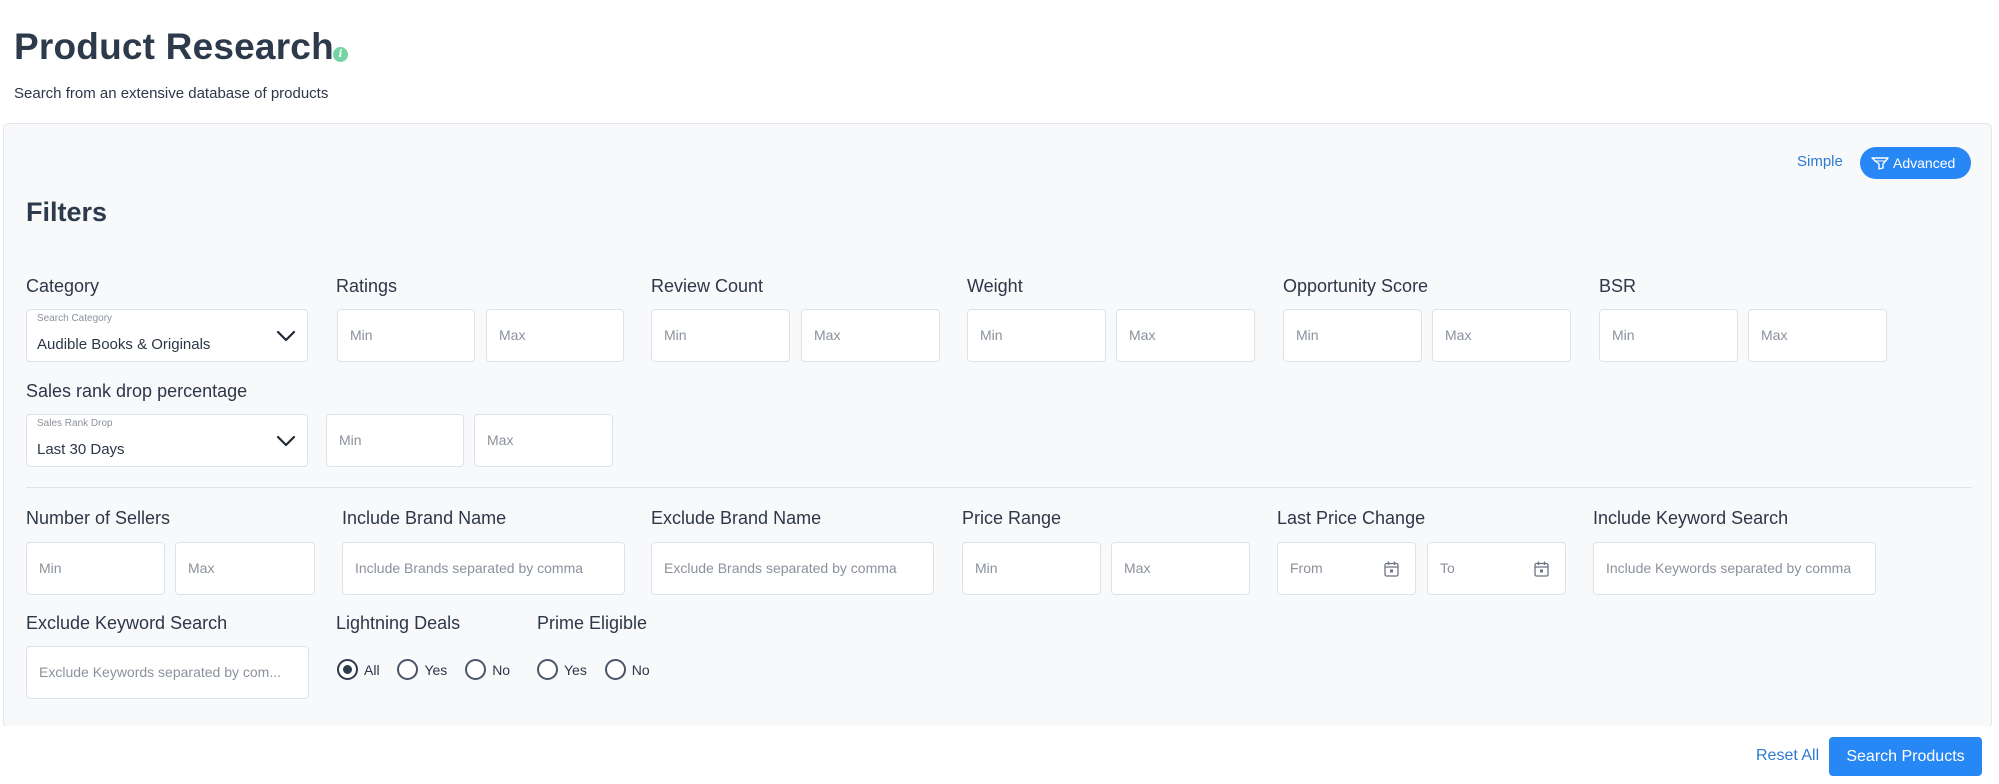  I want to click on from-placeholder: From, so click(1306, 568).